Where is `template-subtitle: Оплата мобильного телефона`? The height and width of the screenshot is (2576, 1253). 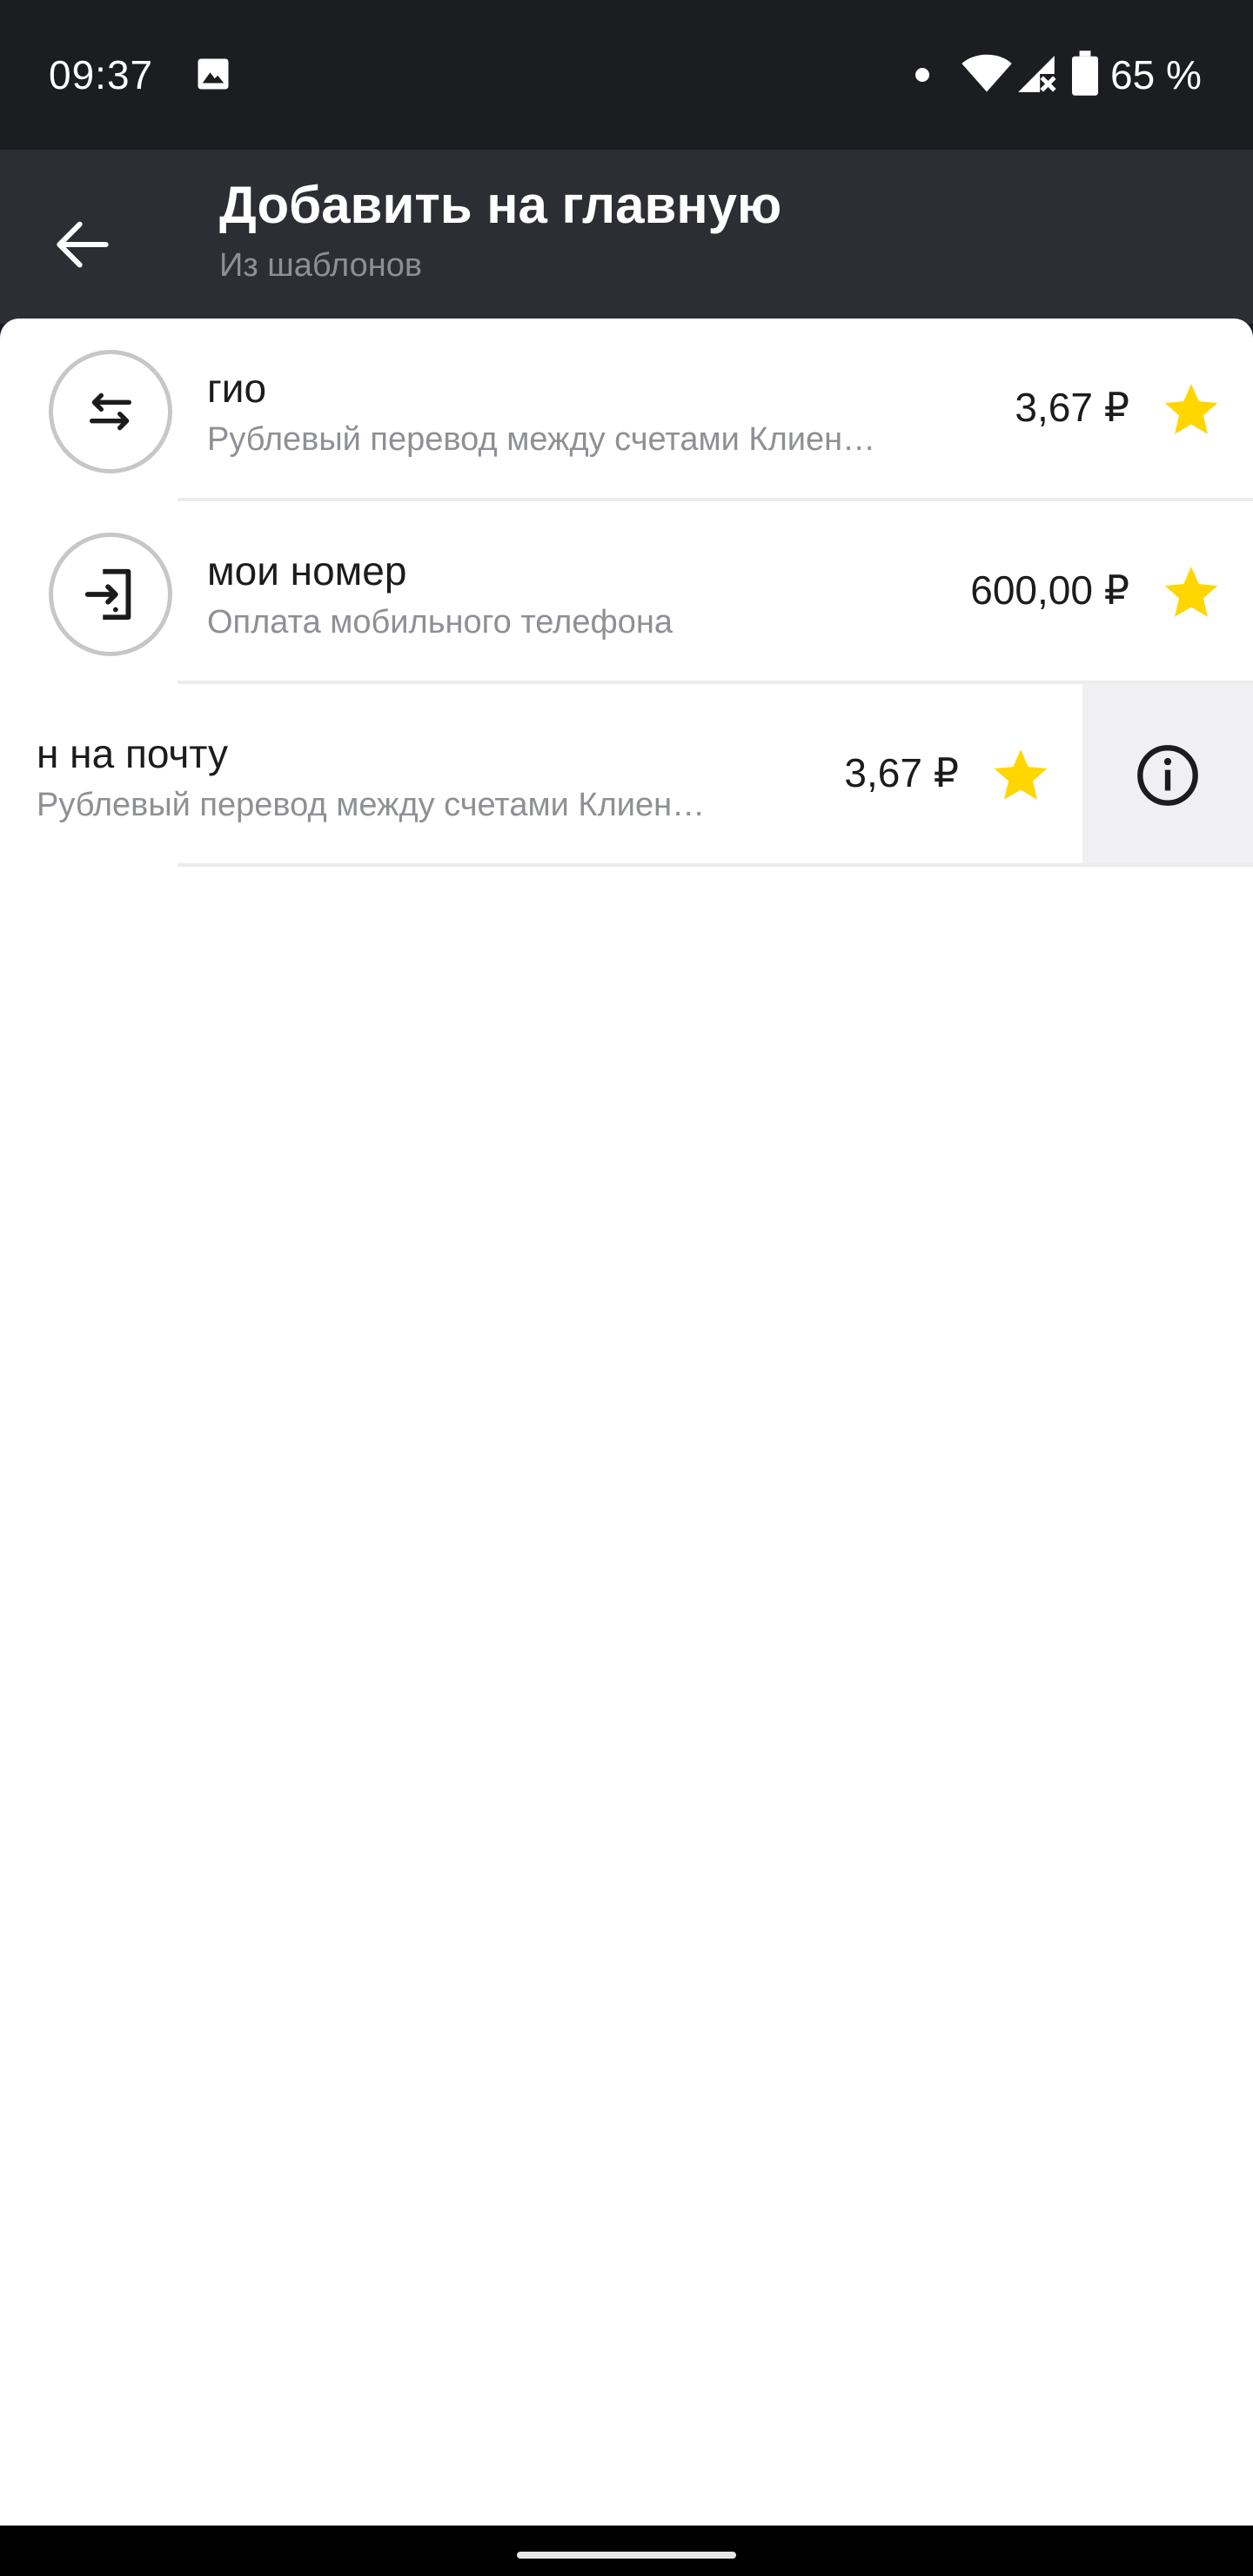
template-subtitle: Оплата мобильного телефона is located at coordinates (440, 622).